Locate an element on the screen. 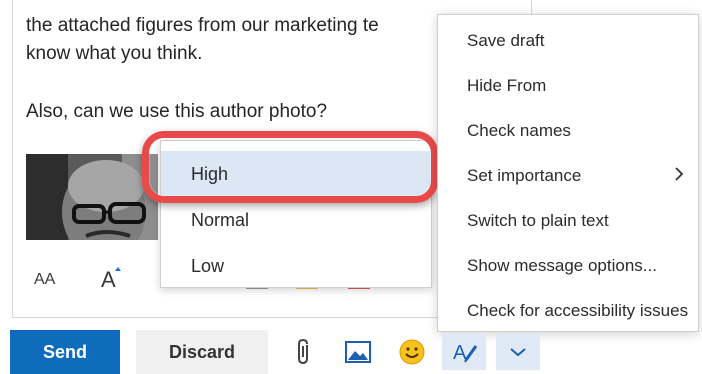 This screenshot has height=374, width=702. send-button: Send is located at coordinates (65, 352).